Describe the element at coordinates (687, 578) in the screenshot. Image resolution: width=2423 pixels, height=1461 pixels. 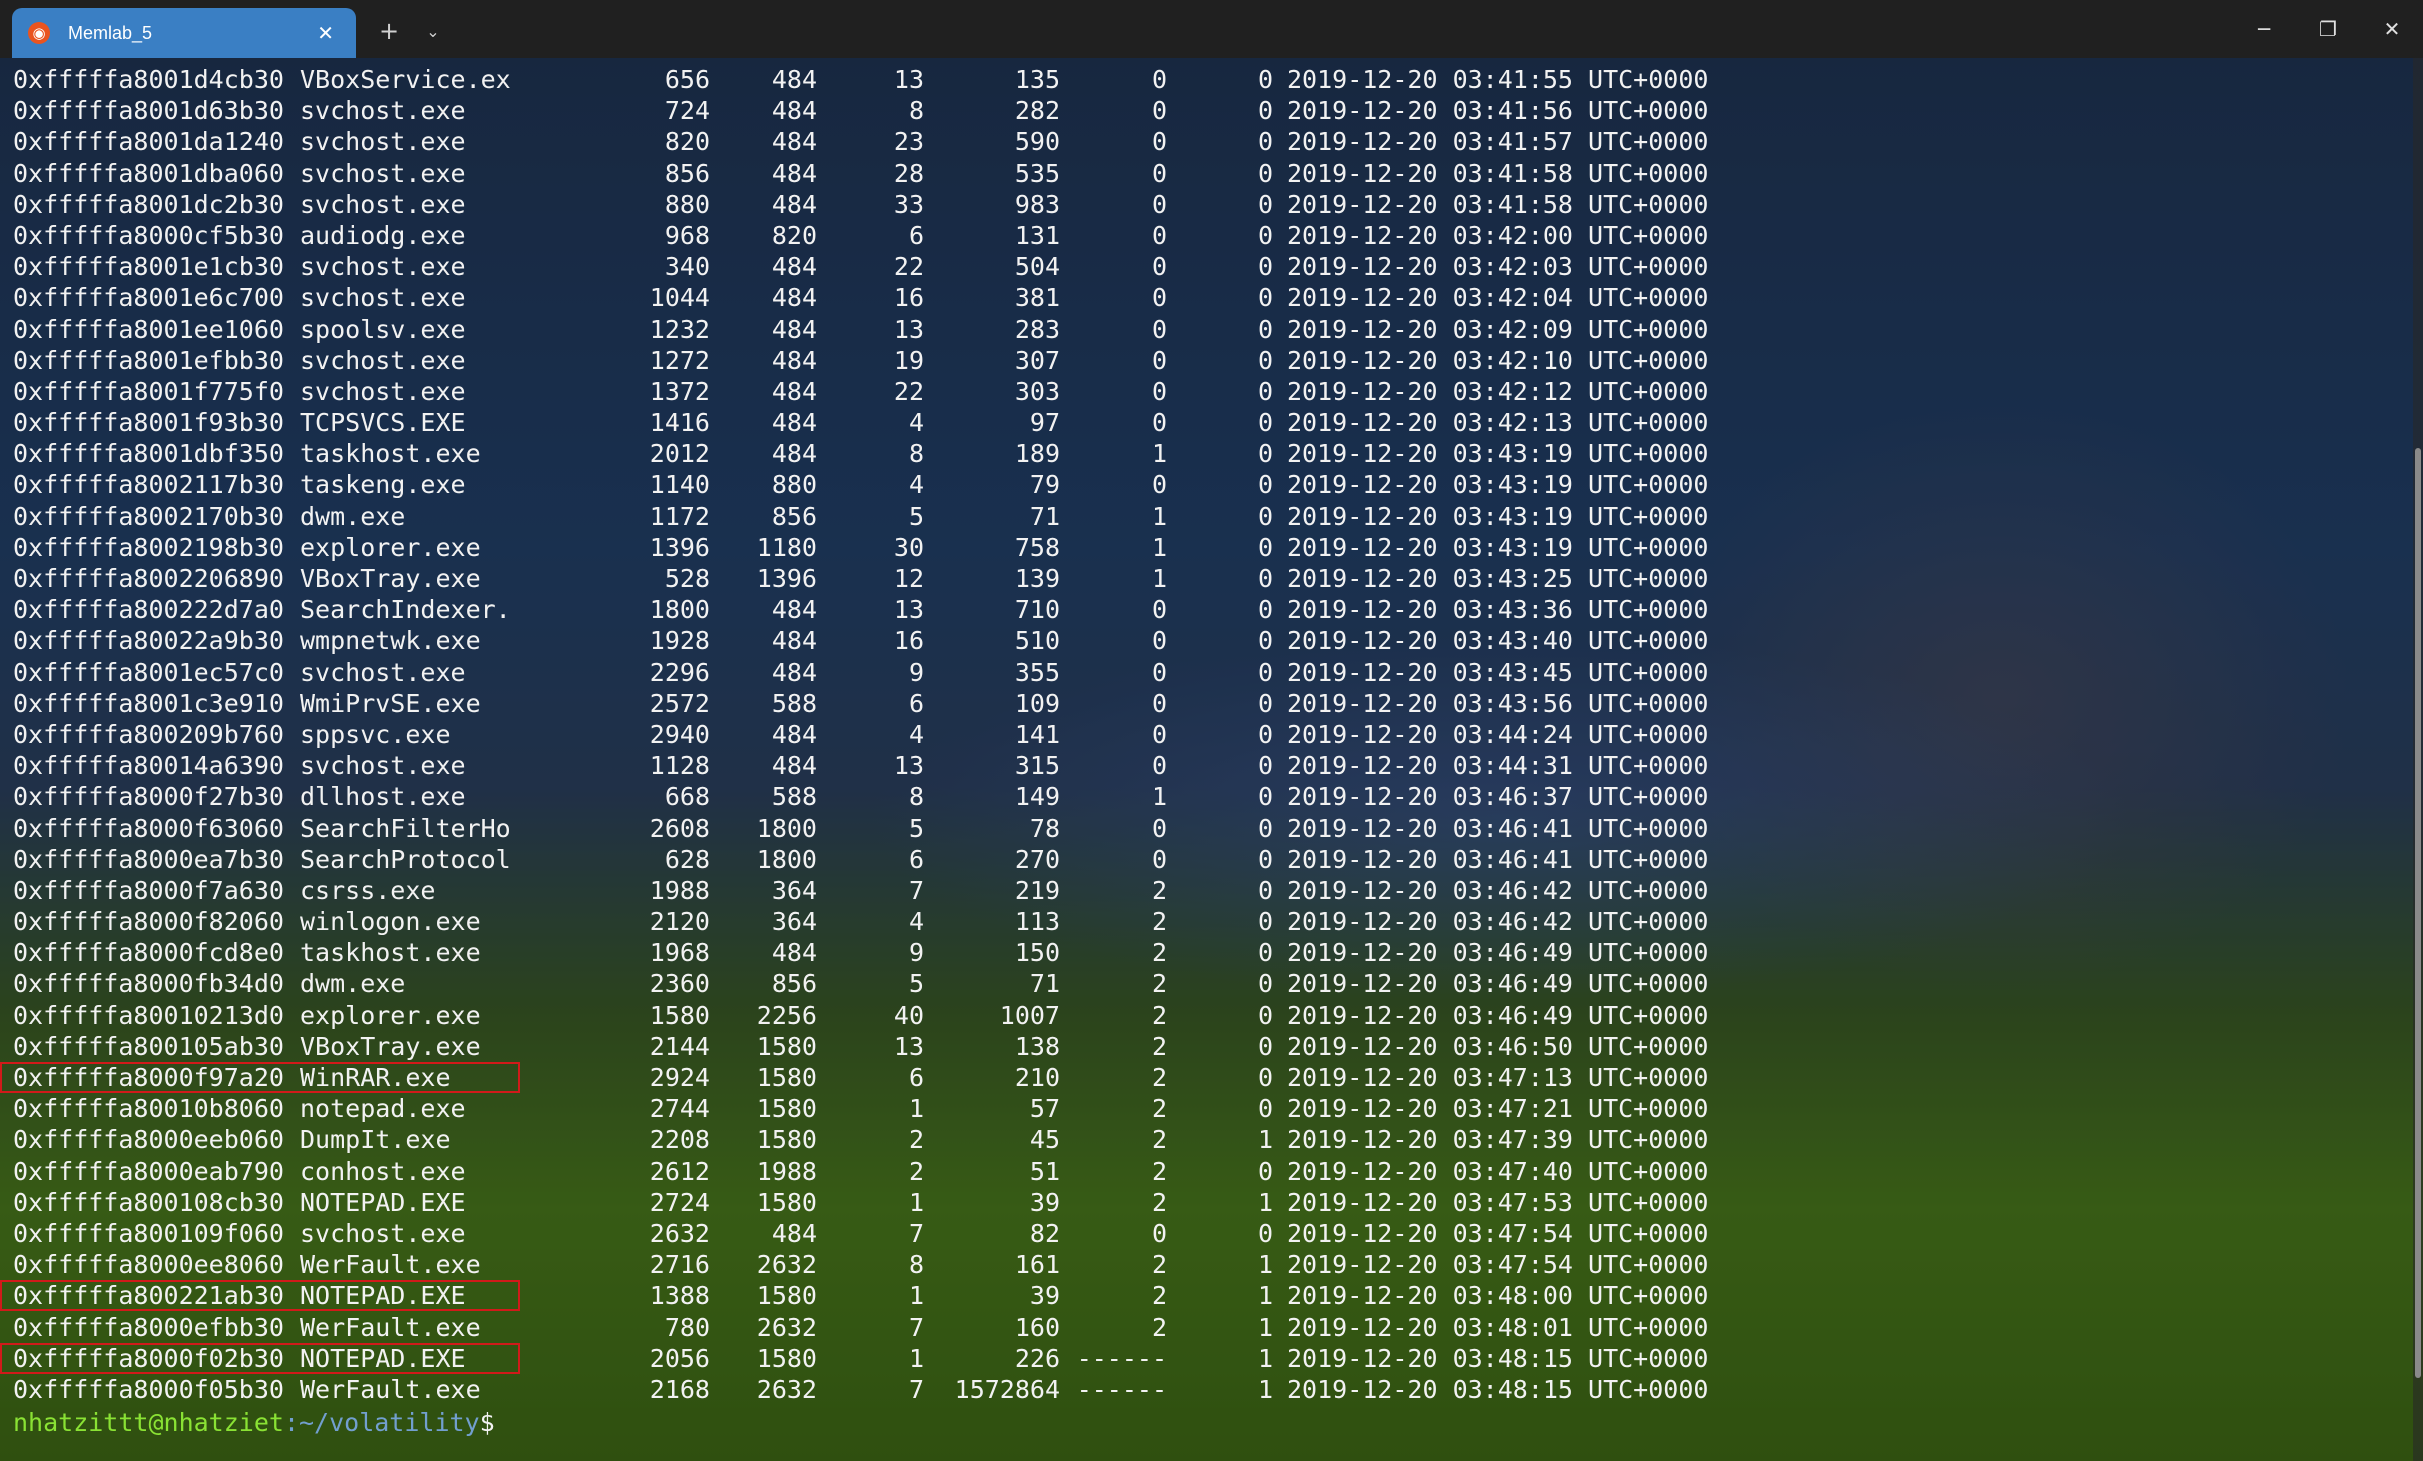
I see `process-pid: 528` at that location.